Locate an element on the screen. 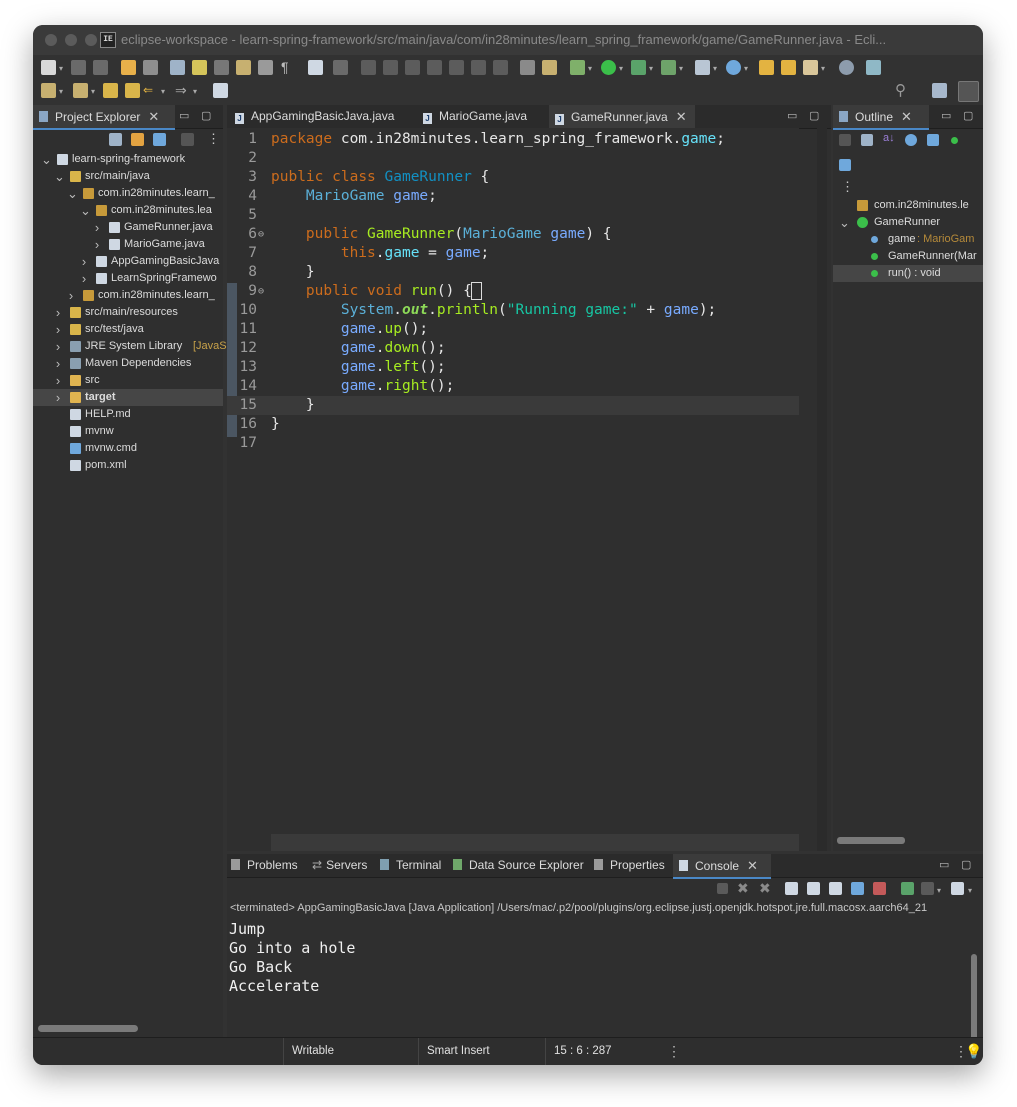 The image size is (1017, 1107). open-console-icon is located at coordinates (957, 888).